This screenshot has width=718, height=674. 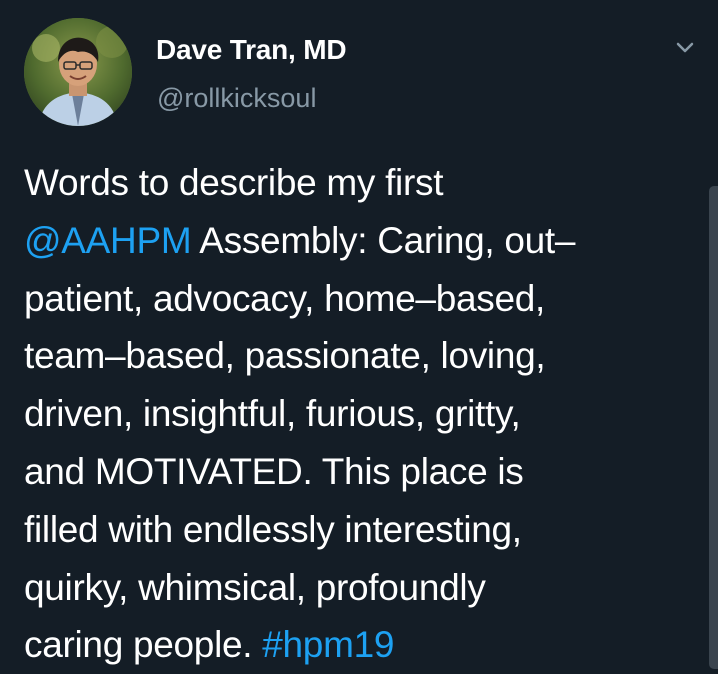 I want to click on tweet-text-line: quirky, whimsical, profoundly, so click(x=359, y=588).